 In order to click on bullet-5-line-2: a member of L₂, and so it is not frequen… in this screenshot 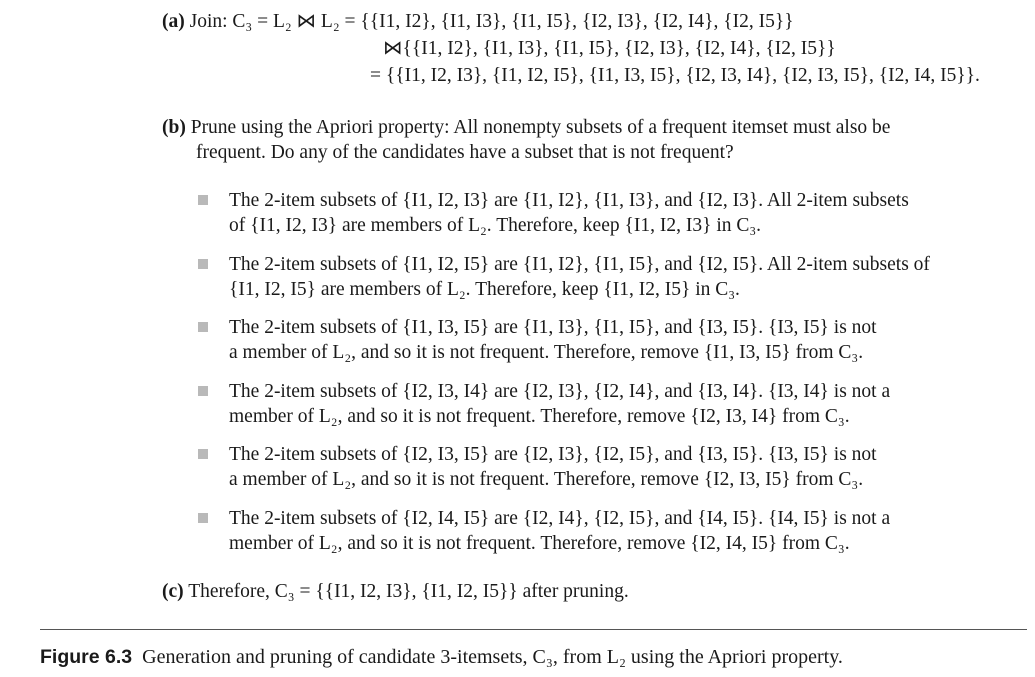, I will do `click(546, 479)`.